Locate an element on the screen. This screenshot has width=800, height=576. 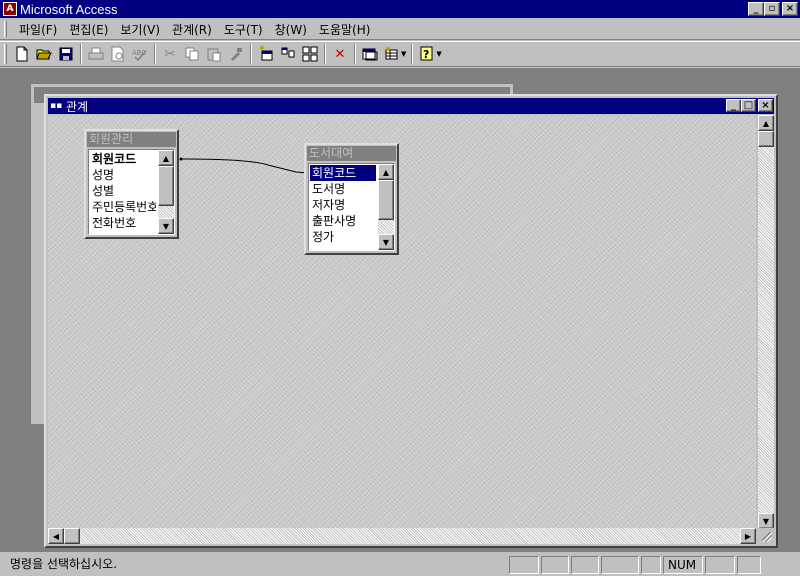
menu-file: 파일(F) is located at coordinates (38, 29).